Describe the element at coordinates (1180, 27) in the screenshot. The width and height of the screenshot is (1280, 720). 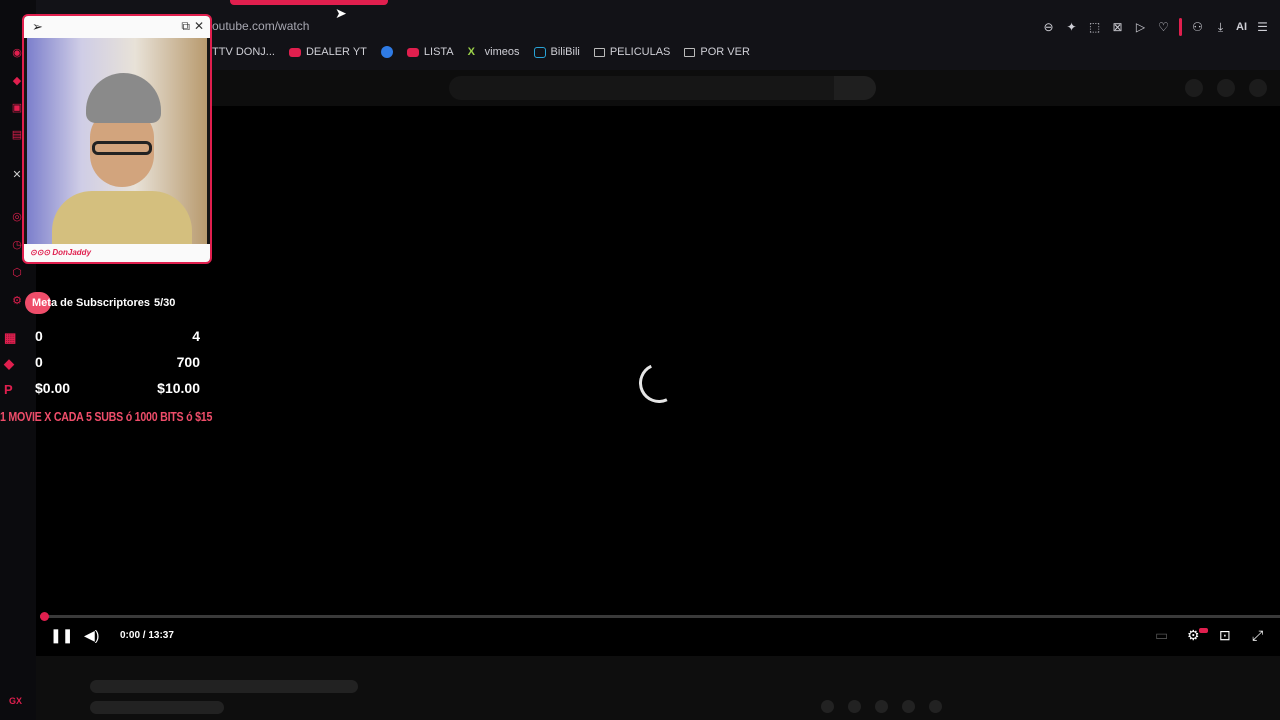
I see `toolbar-separator` at that location.